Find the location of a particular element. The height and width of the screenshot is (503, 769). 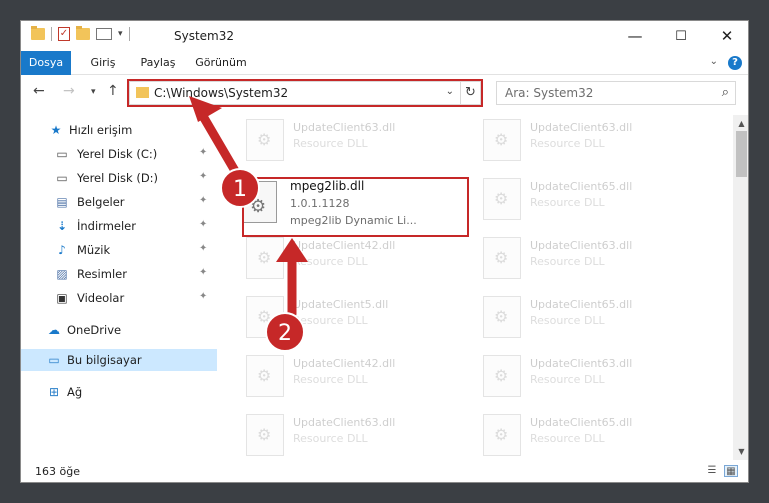

computer-icon: ▭ is located at coordinates (54, 360).